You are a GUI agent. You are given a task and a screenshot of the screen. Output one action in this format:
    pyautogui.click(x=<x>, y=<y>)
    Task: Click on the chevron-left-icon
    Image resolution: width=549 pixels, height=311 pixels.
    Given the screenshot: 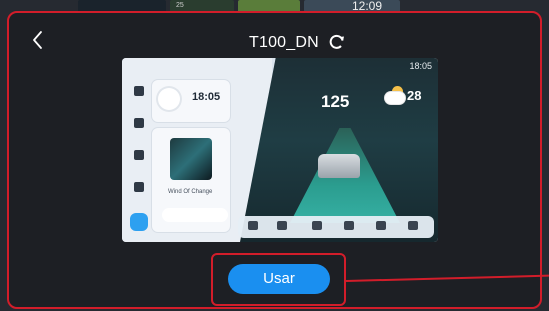 What is the action you would take?
    pyautogui.click(x=37, y=40)
    